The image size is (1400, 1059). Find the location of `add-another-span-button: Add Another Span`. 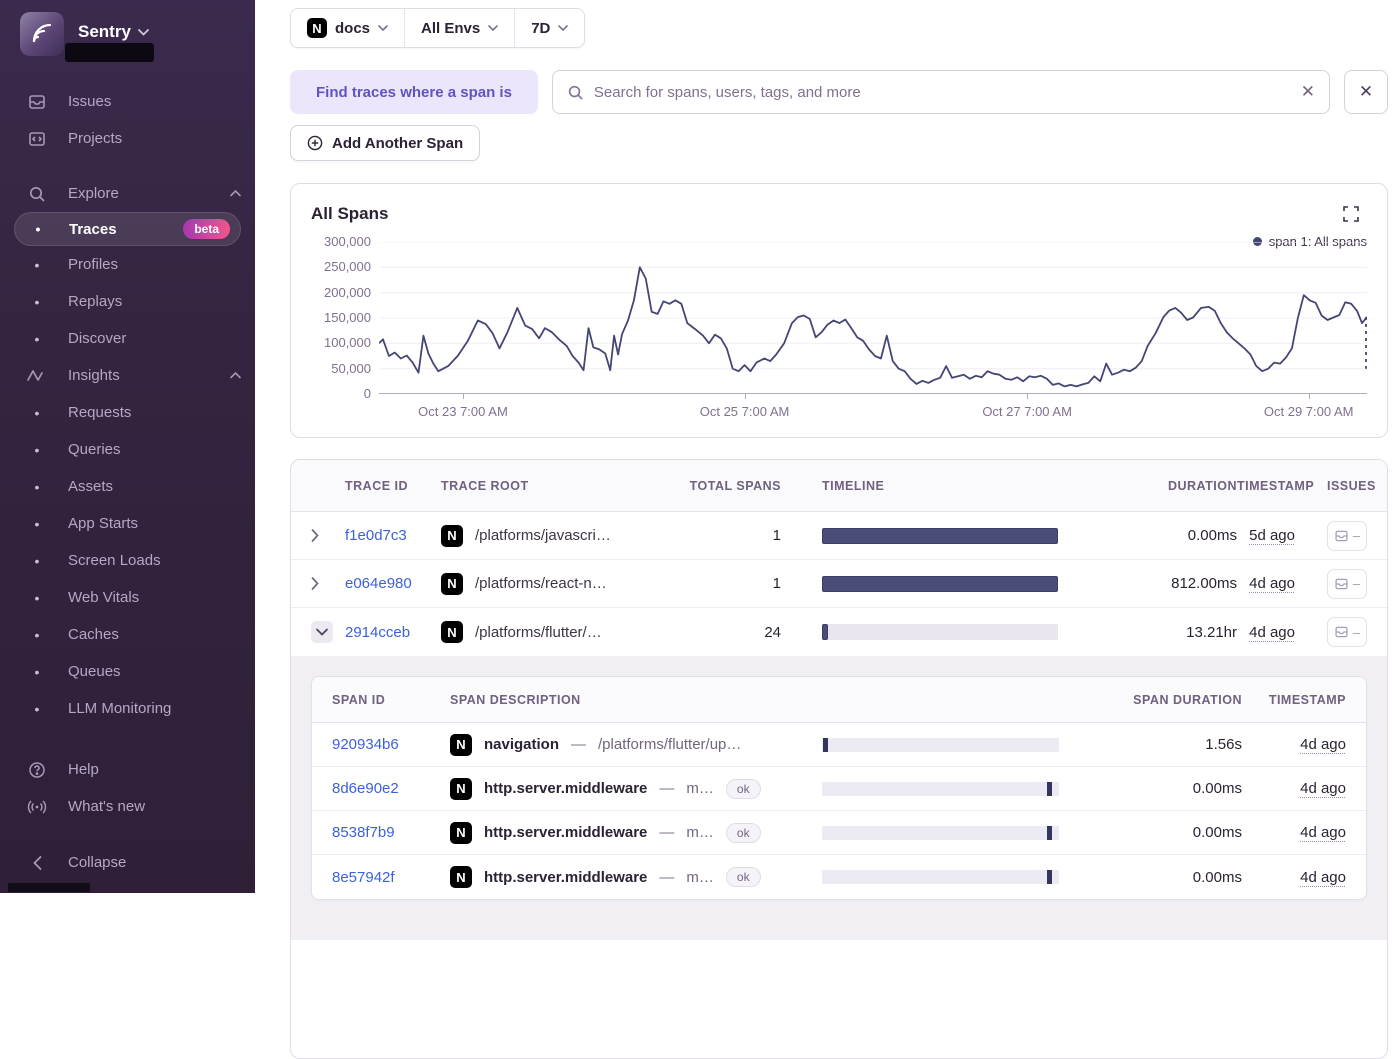

add-another-span-button: Add Another Span is located at coordinates (385, 143).